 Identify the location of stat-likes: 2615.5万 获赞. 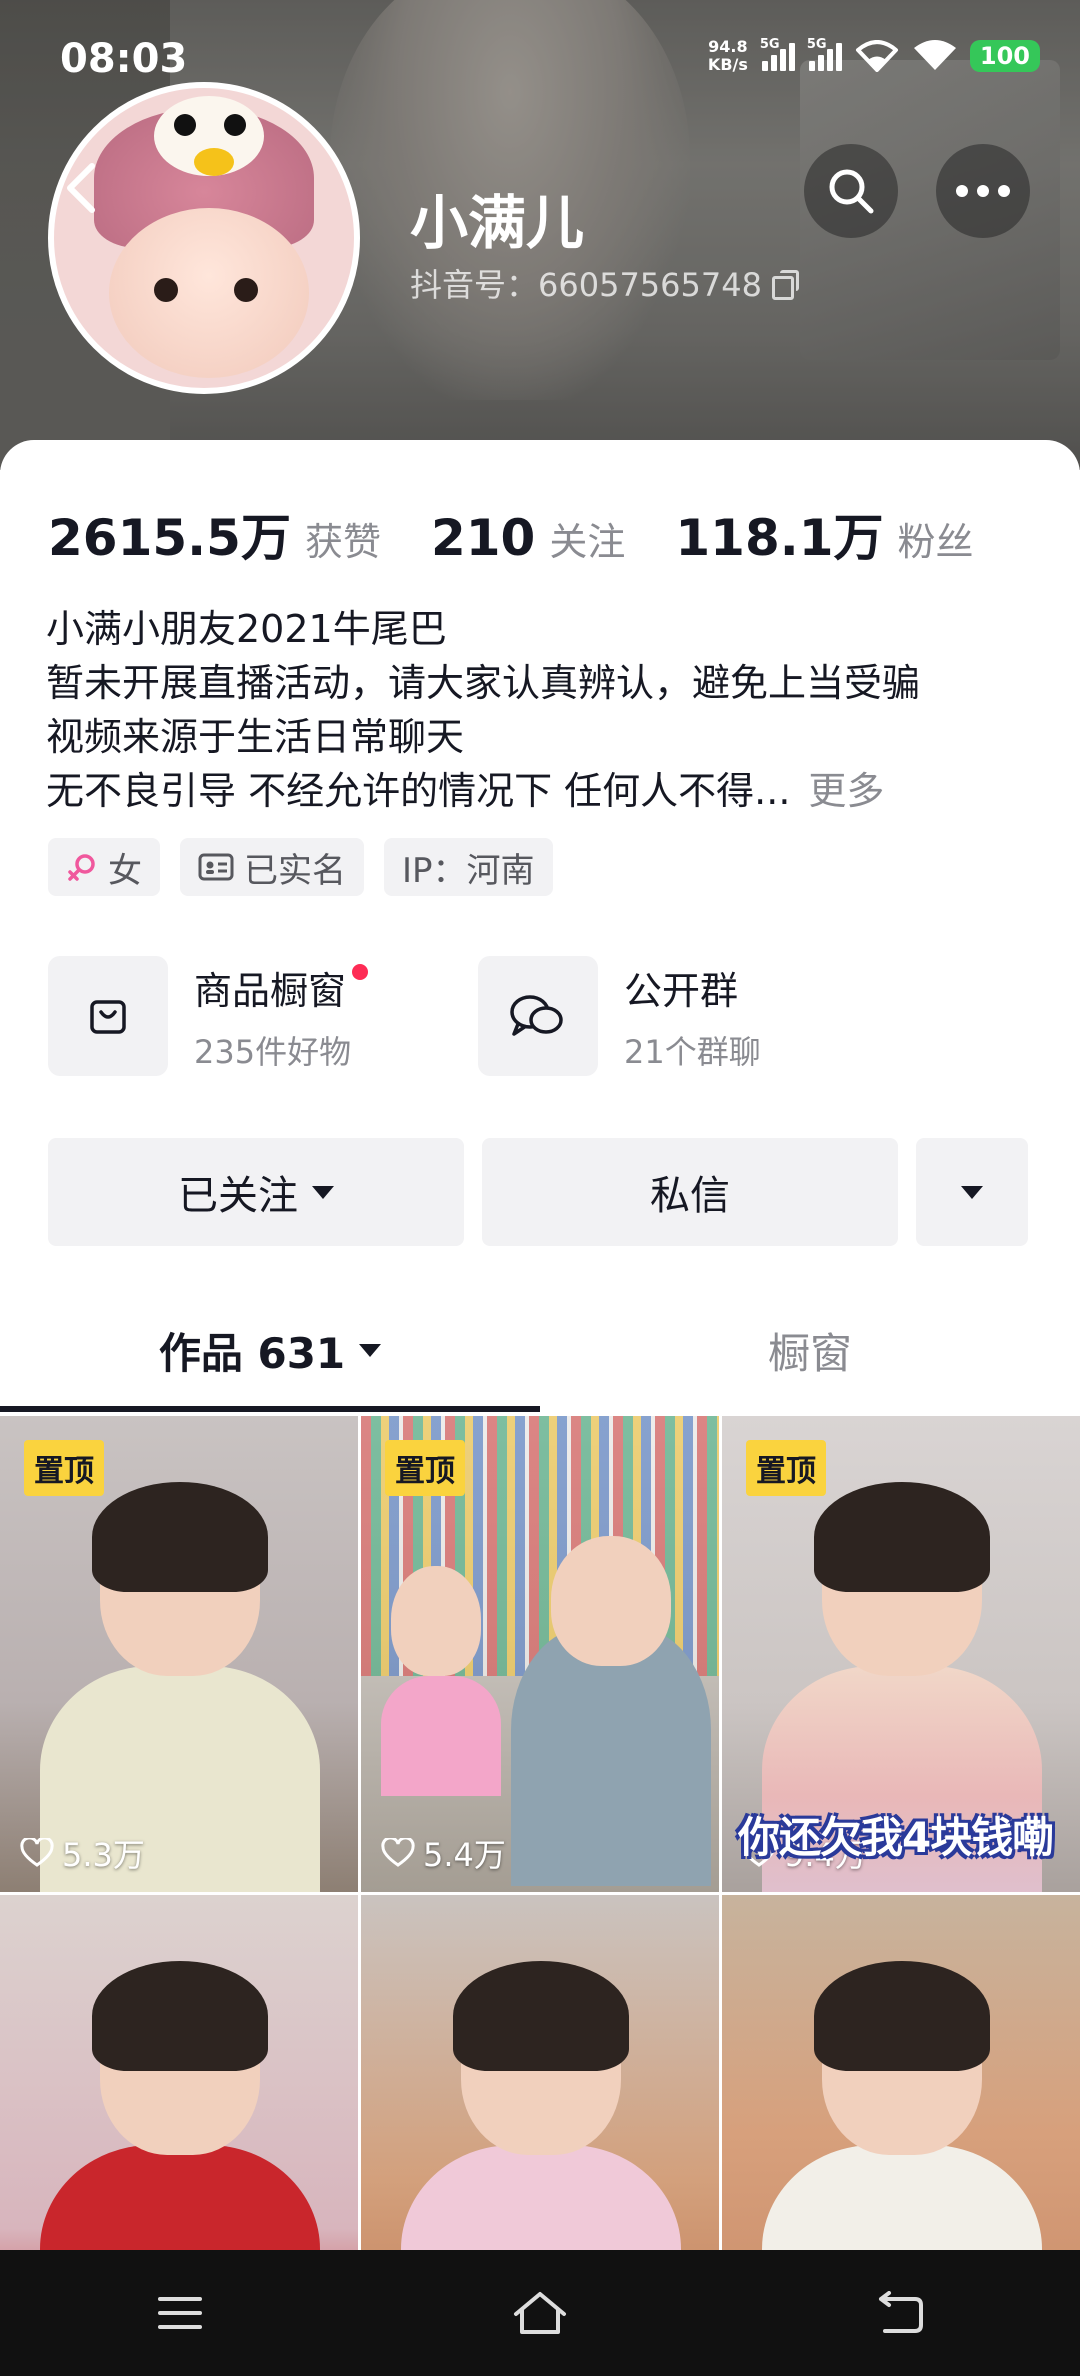
(214, 534).